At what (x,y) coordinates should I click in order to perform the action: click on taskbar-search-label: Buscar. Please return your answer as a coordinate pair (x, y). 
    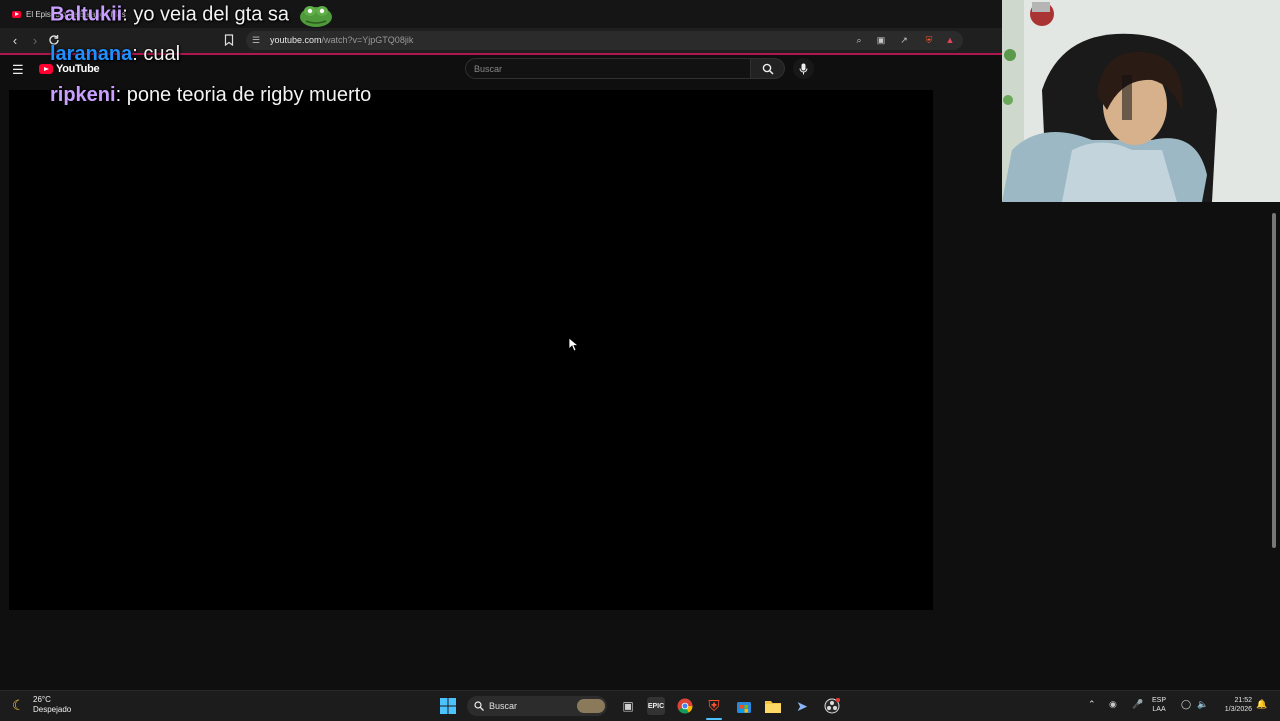
    Looking at the image, I should click on (503, 706).